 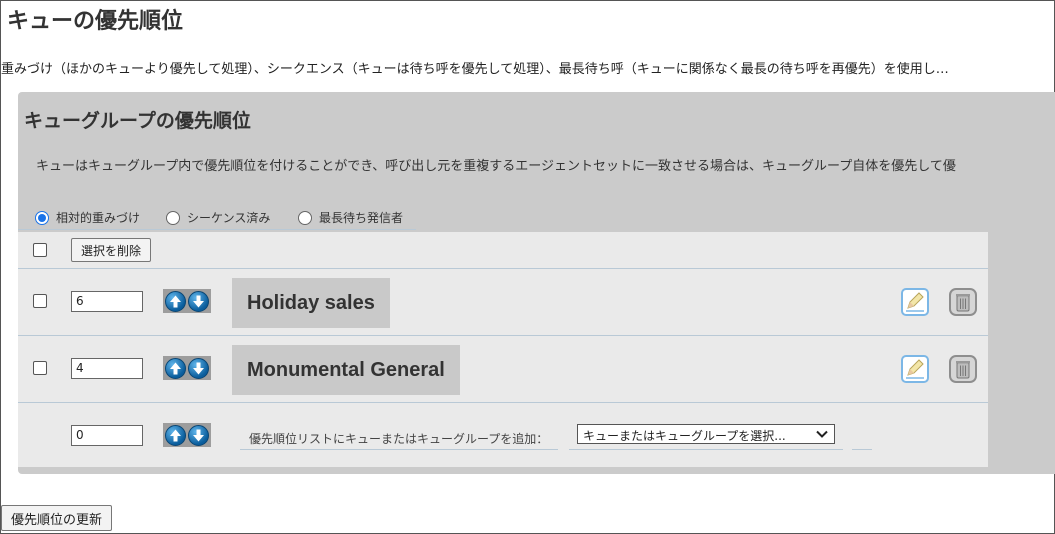 I want to click on priority-input: 4, so click(x=107, y=368).